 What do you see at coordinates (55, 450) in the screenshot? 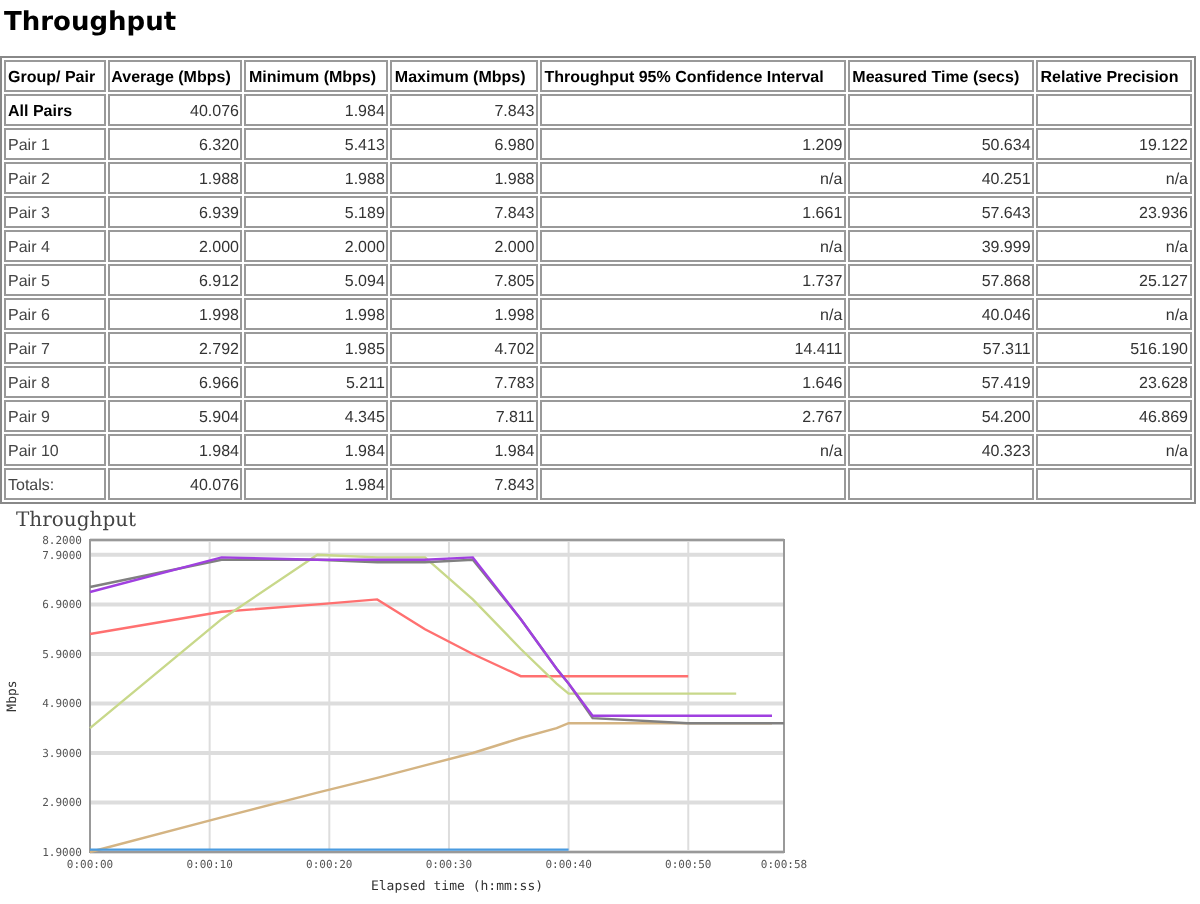
I see `table-cell: Pair 10` at bounding box center [55, 450].